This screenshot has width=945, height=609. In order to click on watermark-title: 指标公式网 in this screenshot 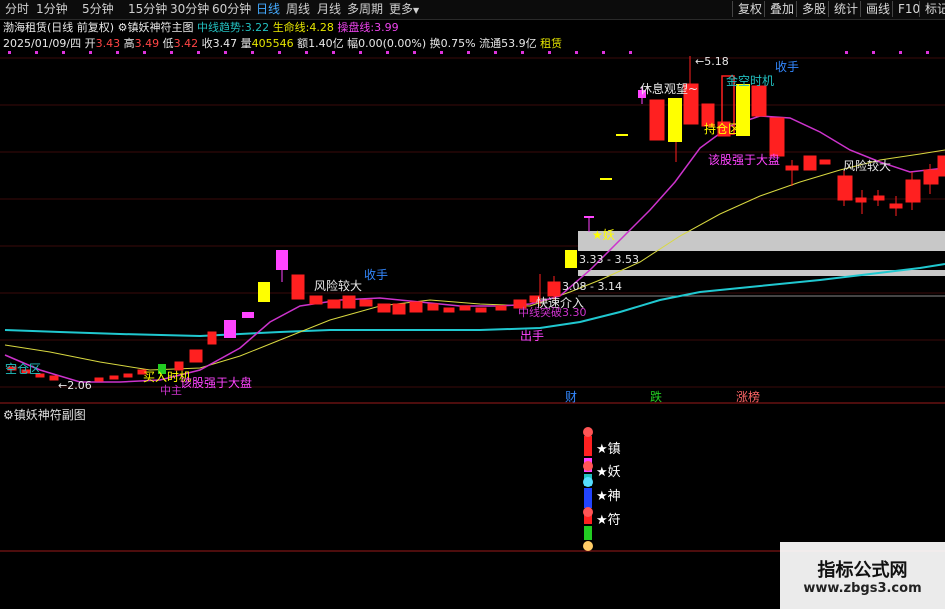, I will do `click(862, 570)`.